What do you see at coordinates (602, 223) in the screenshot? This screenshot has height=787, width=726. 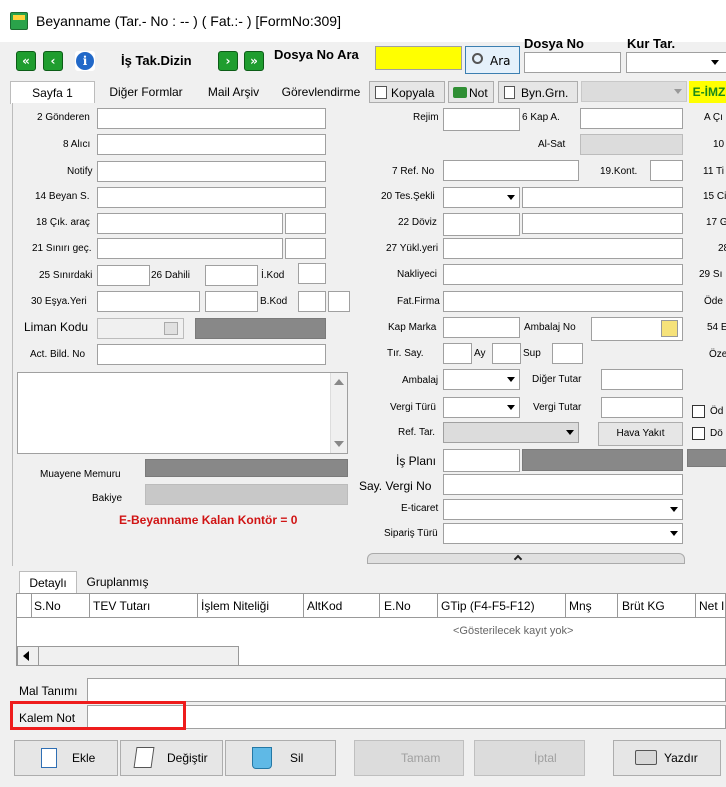 I see `doviz-aciklama-input` at bounding box center [602, 223].